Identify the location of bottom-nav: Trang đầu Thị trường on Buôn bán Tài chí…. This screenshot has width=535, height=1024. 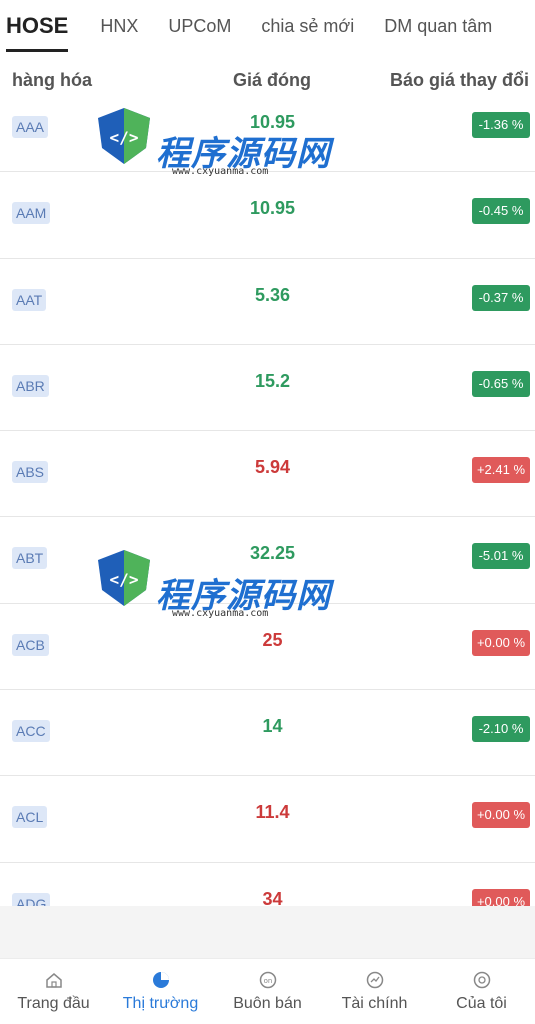
(267, 991).